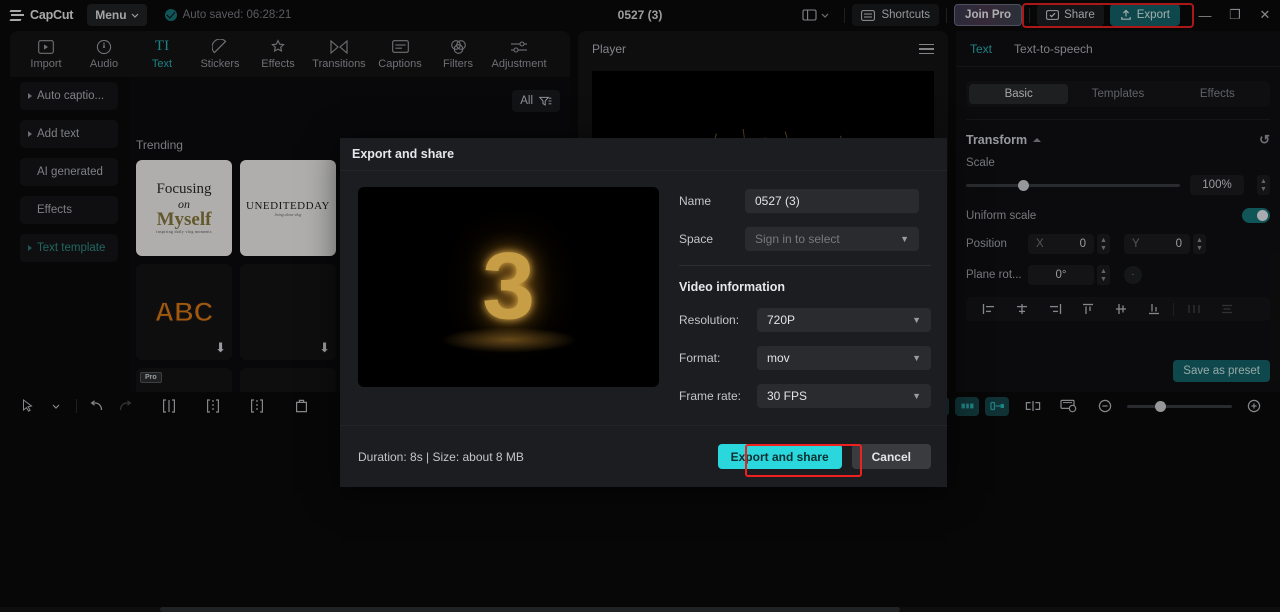 This screenshot has height=612, width=1280. I want to click on framerate-row: Frame rate: 30 FPS ▼, so click(805, 396).